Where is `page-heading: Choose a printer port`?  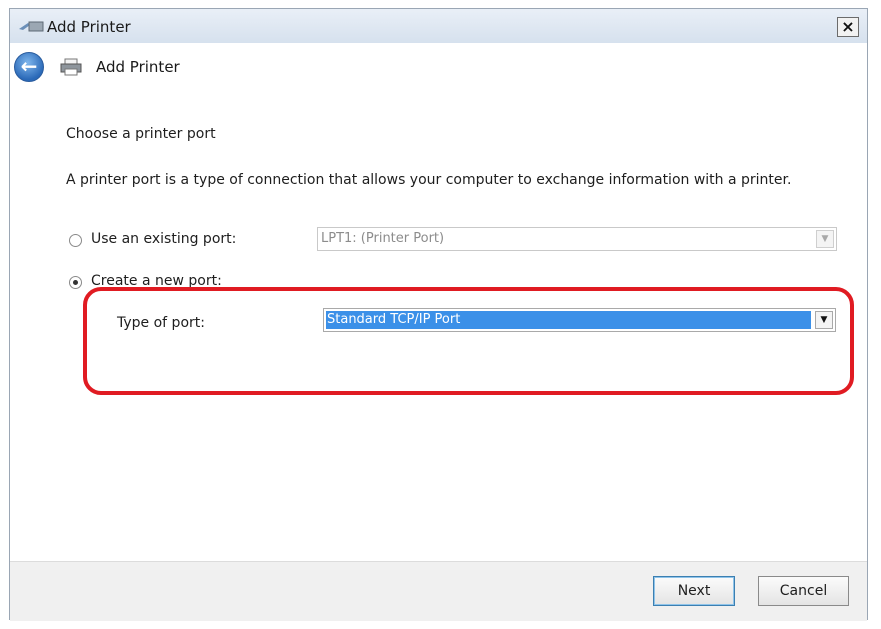 page-heading: Choose a printer port is located at coordinates (141, 134).